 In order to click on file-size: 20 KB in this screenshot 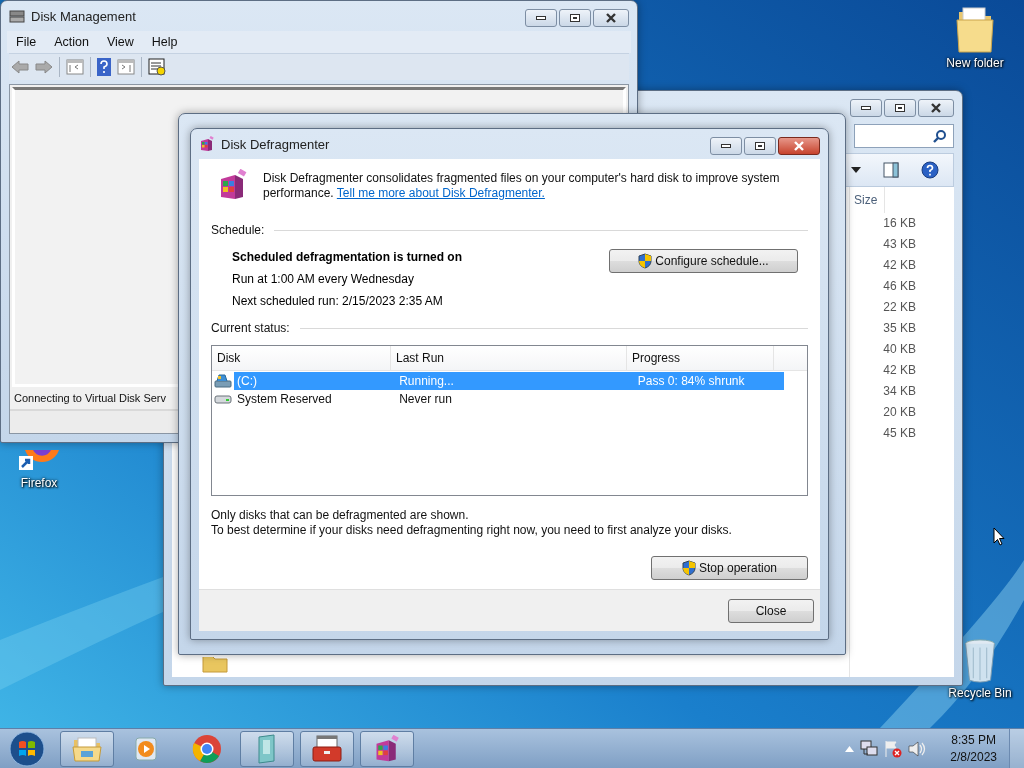, I will do `click(899, 412)`.